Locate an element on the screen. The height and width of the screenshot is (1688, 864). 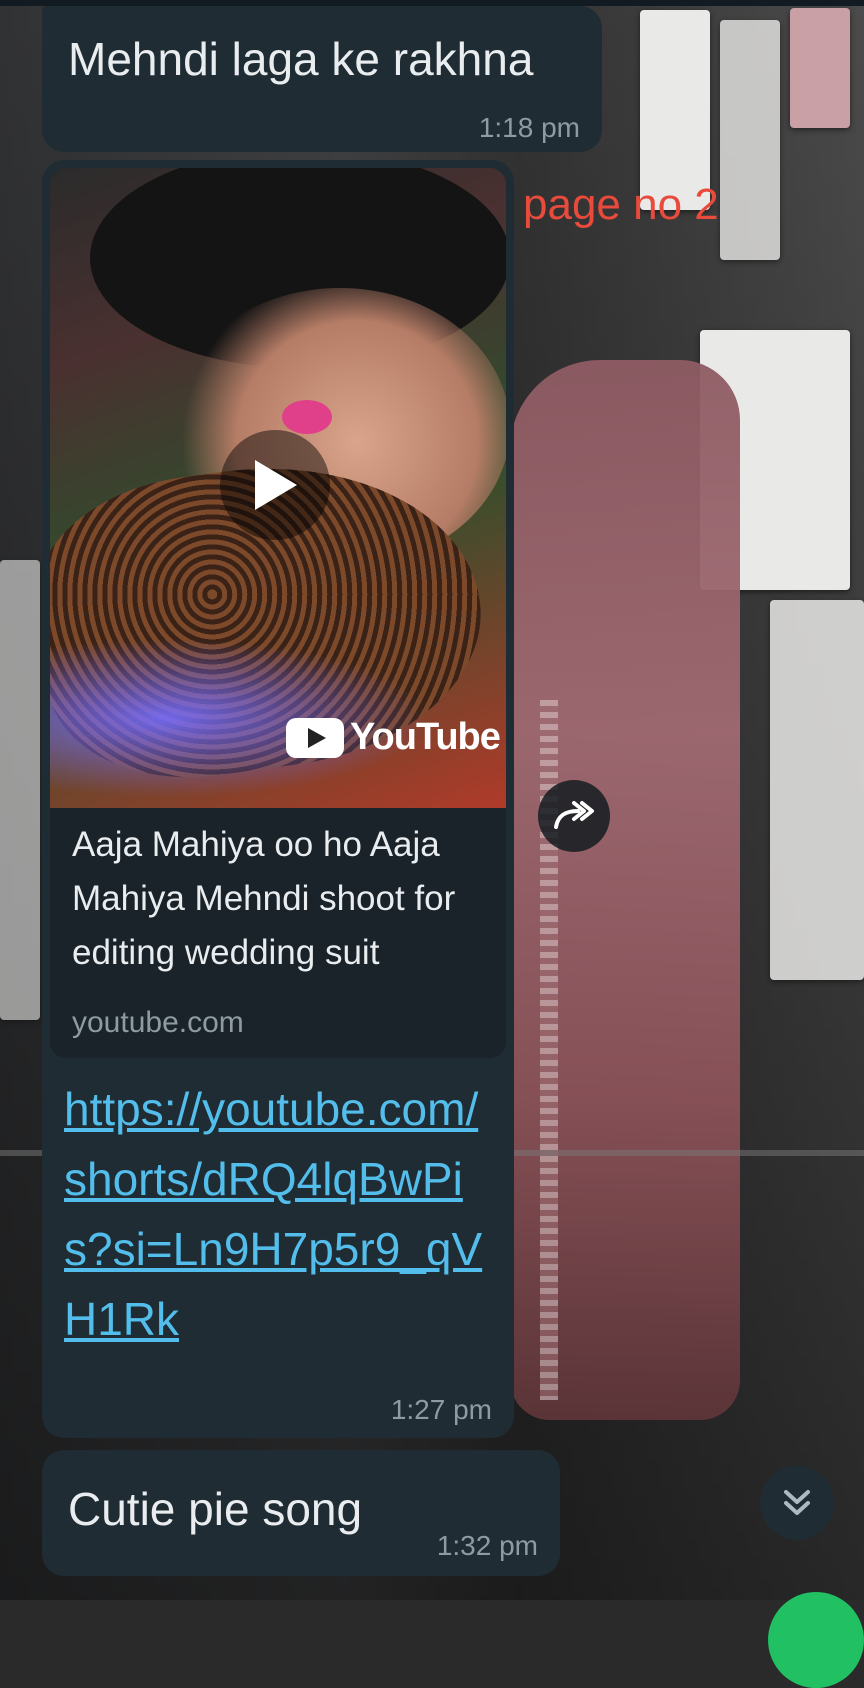
play-button is located at coordinates (275, 485).